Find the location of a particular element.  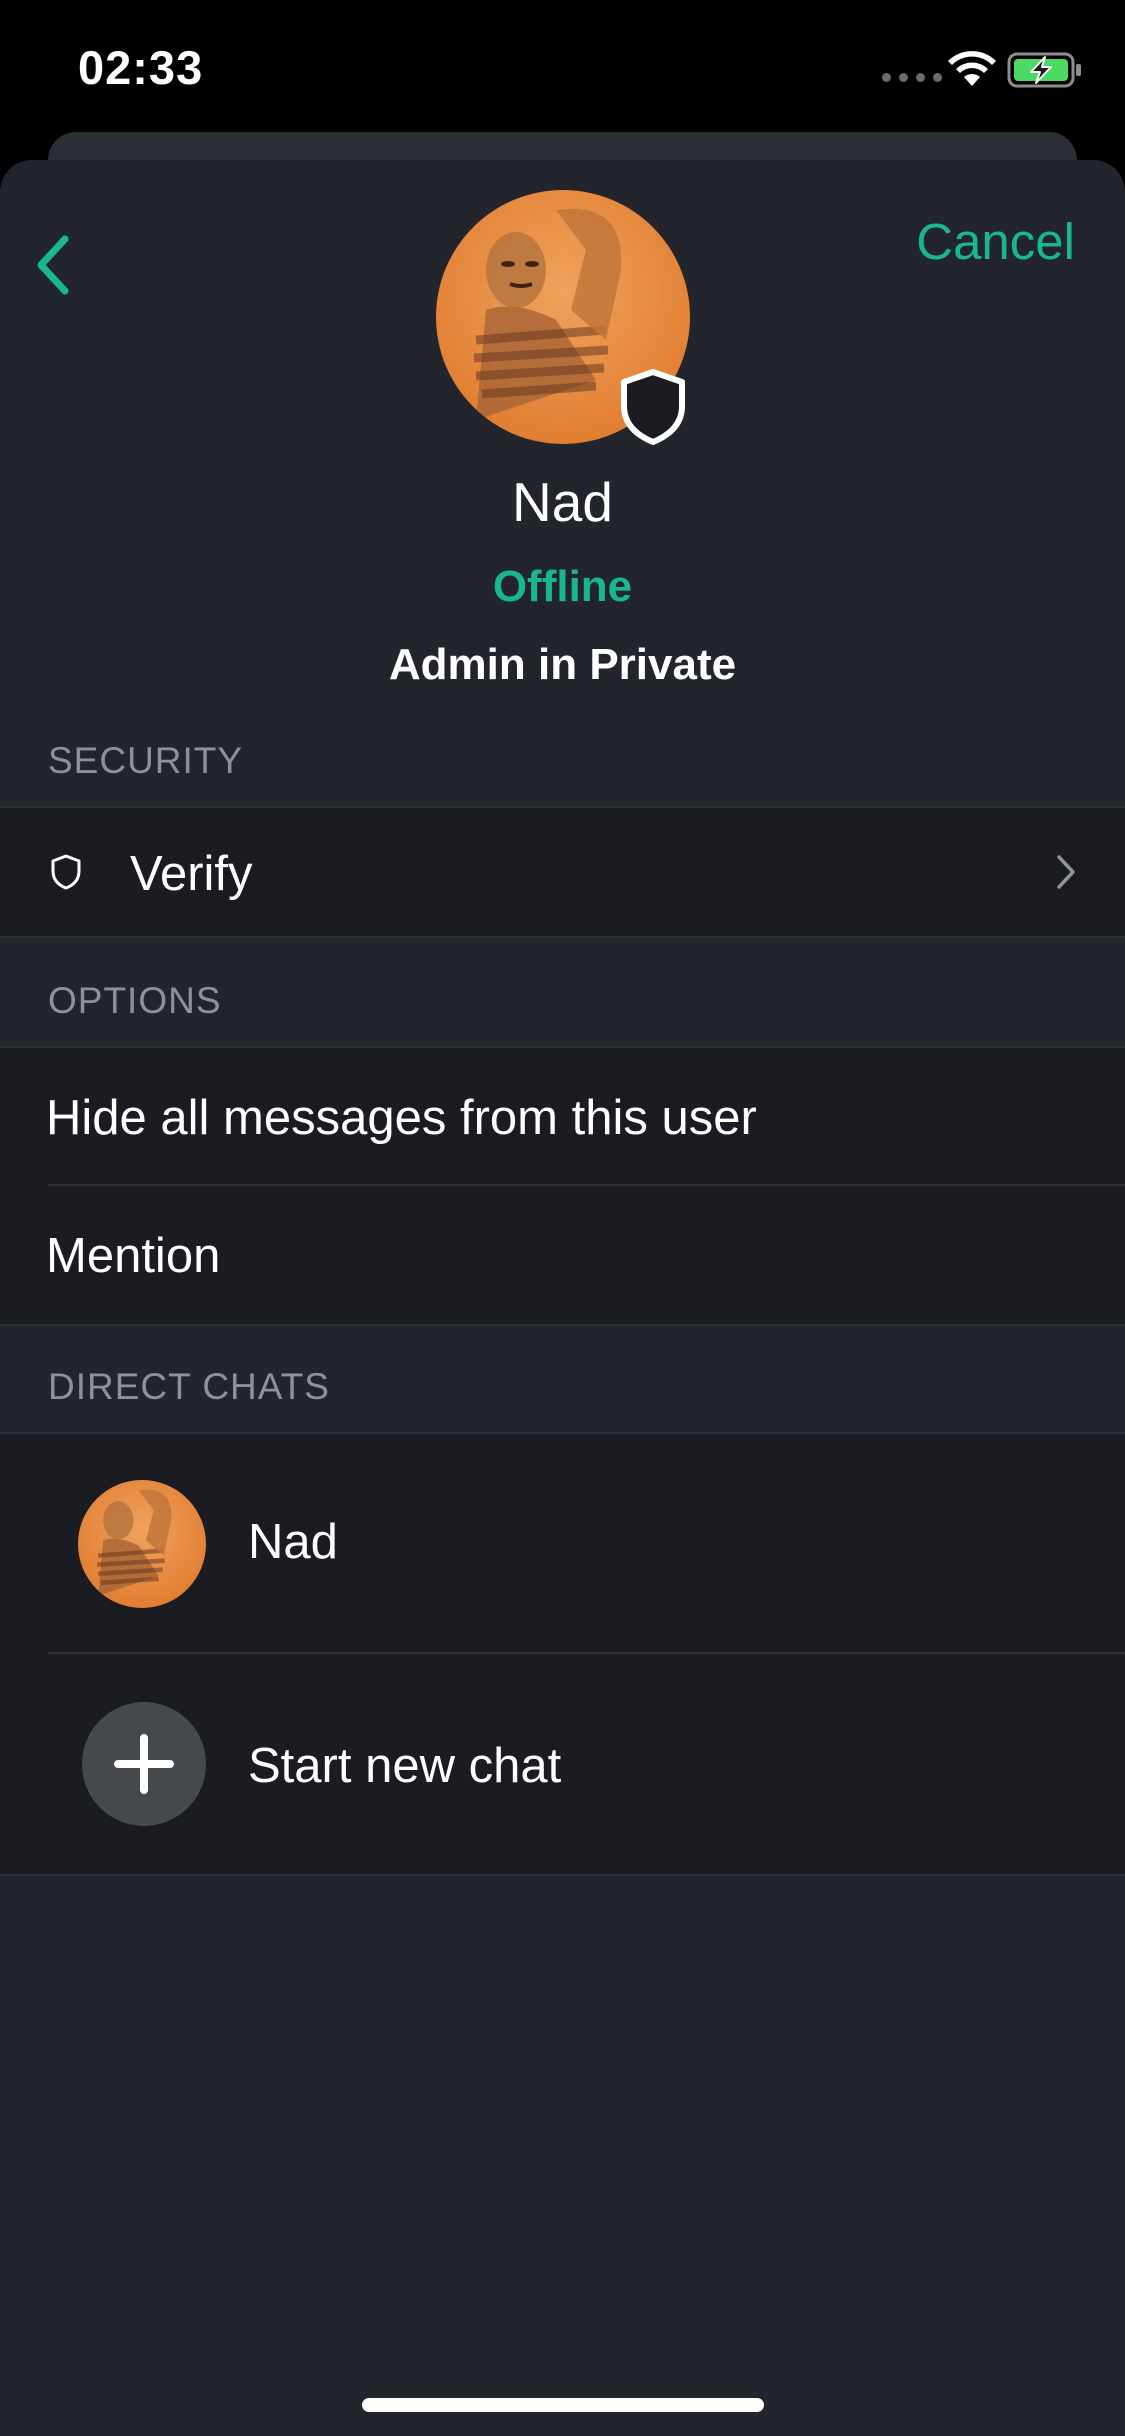

verify-label: Verify is located at coordinates (191, 874).